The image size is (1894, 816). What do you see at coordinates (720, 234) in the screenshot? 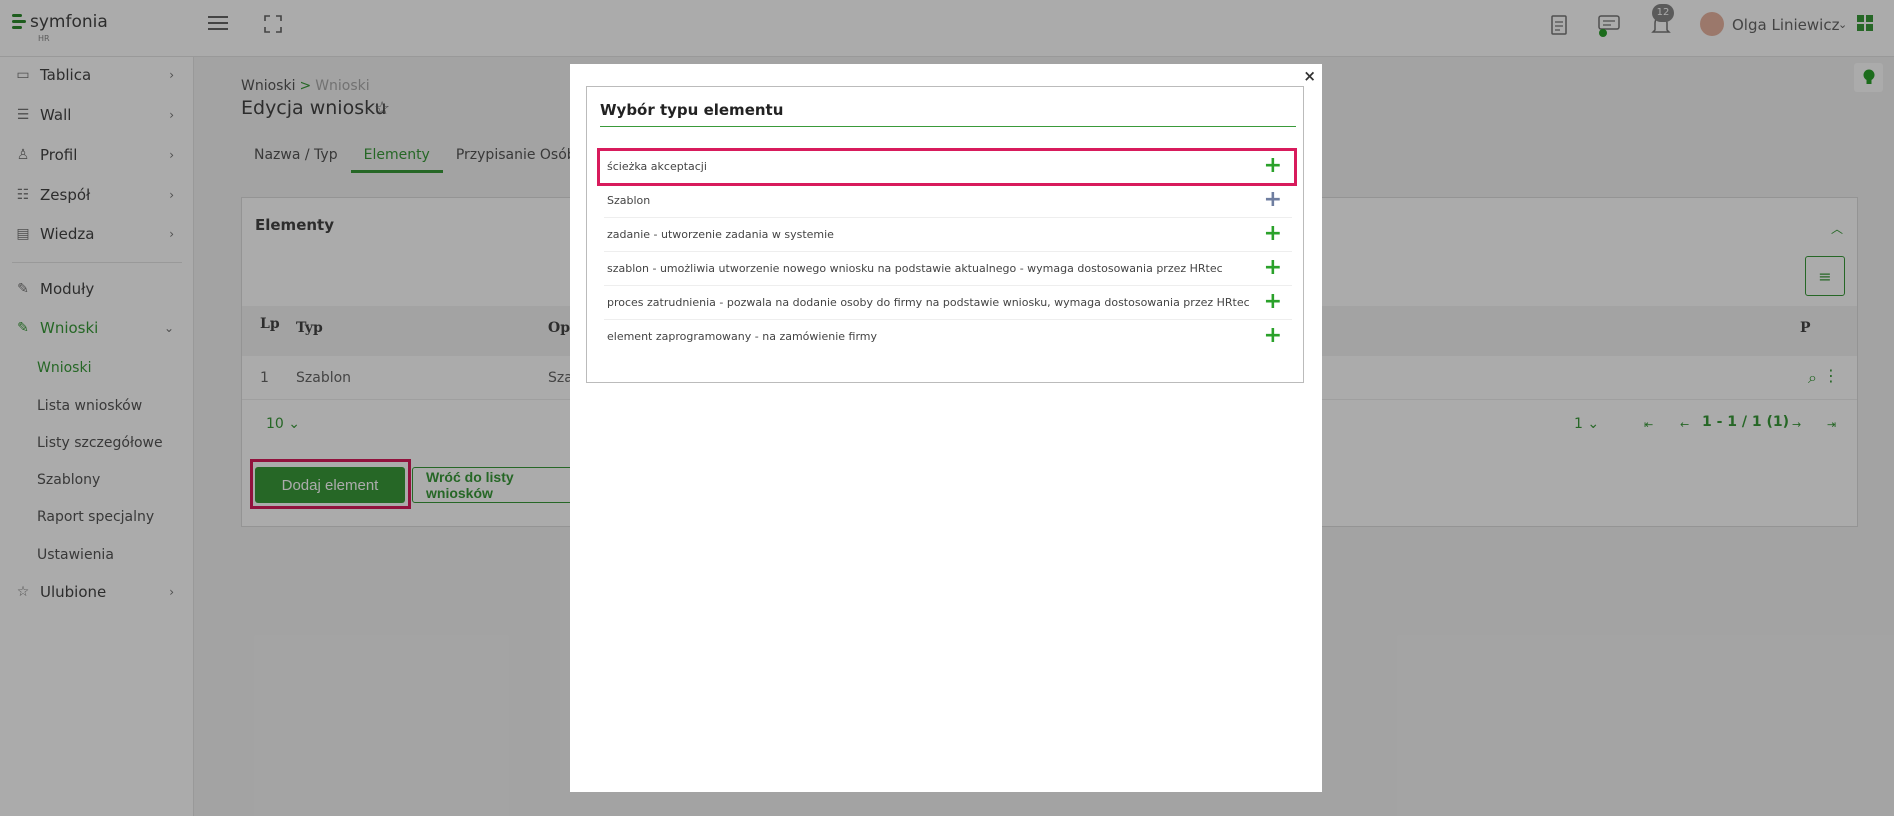
I see `option-label: zadanie - utworzenie zadania w systemie` at bounding box center [720, 234].